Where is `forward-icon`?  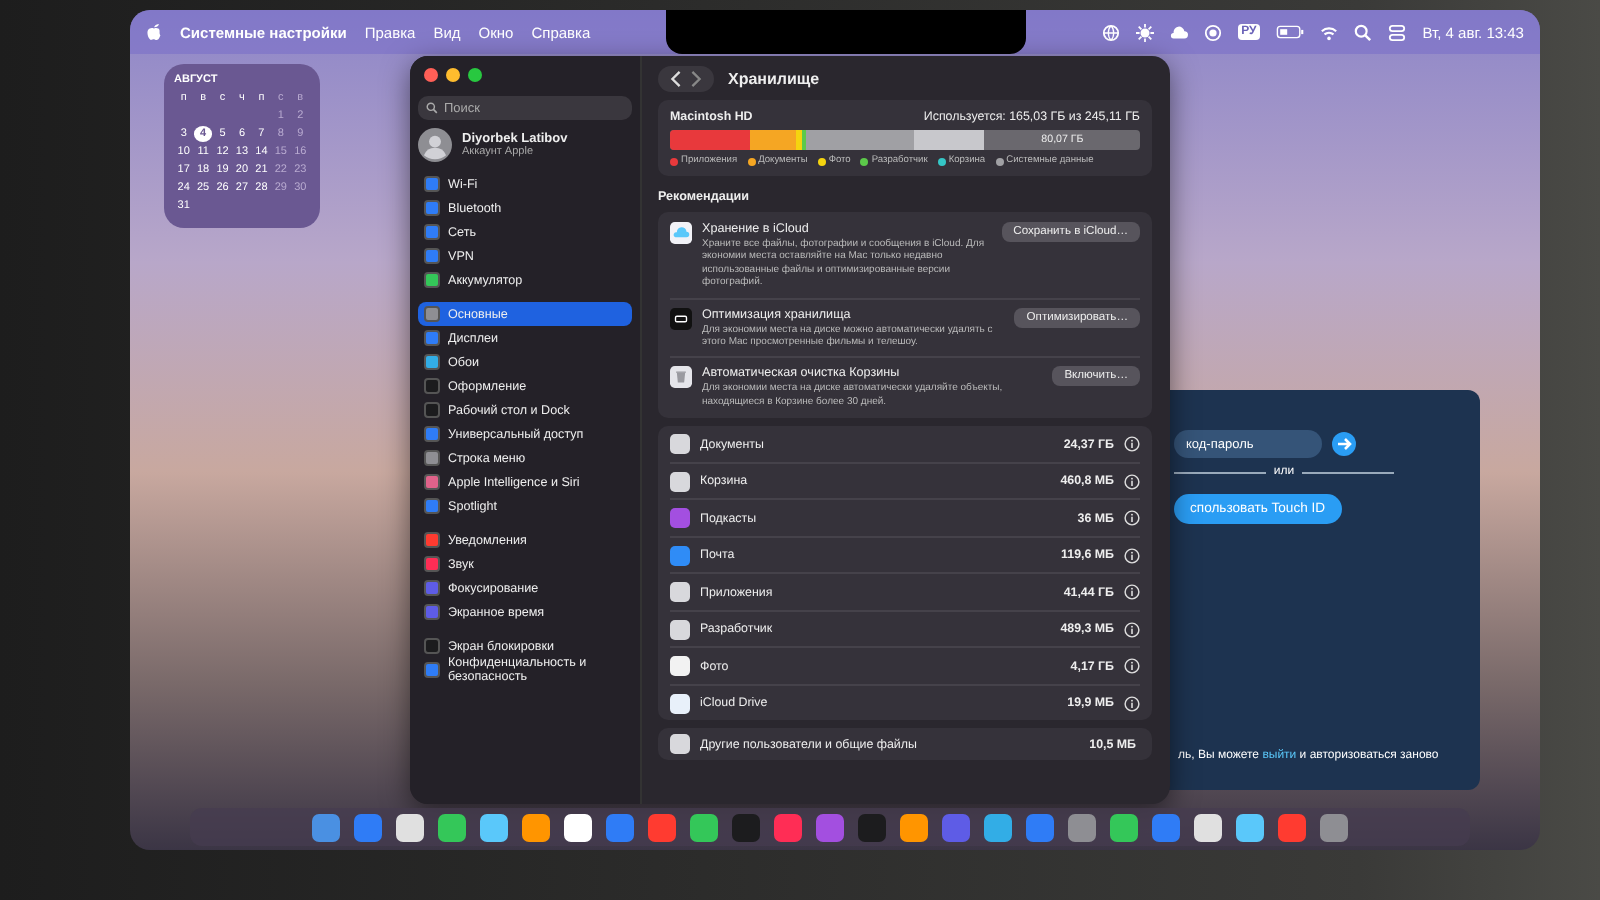 forward-icon is located at coordinates (696, 78).